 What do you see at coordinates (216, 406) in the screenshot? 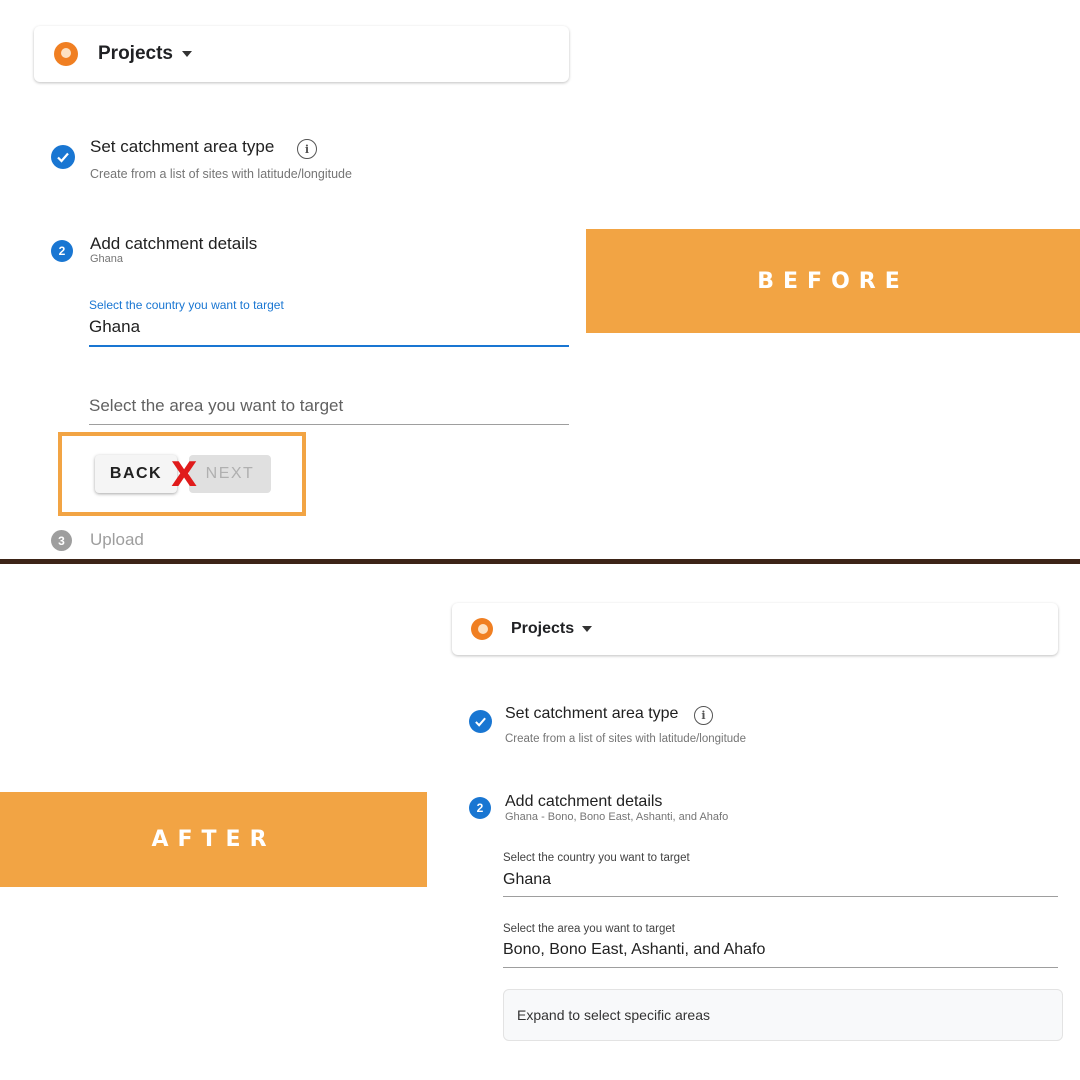
I see `area-field-placeholder: Select the area you want to target` at bounding box center [216, 406].